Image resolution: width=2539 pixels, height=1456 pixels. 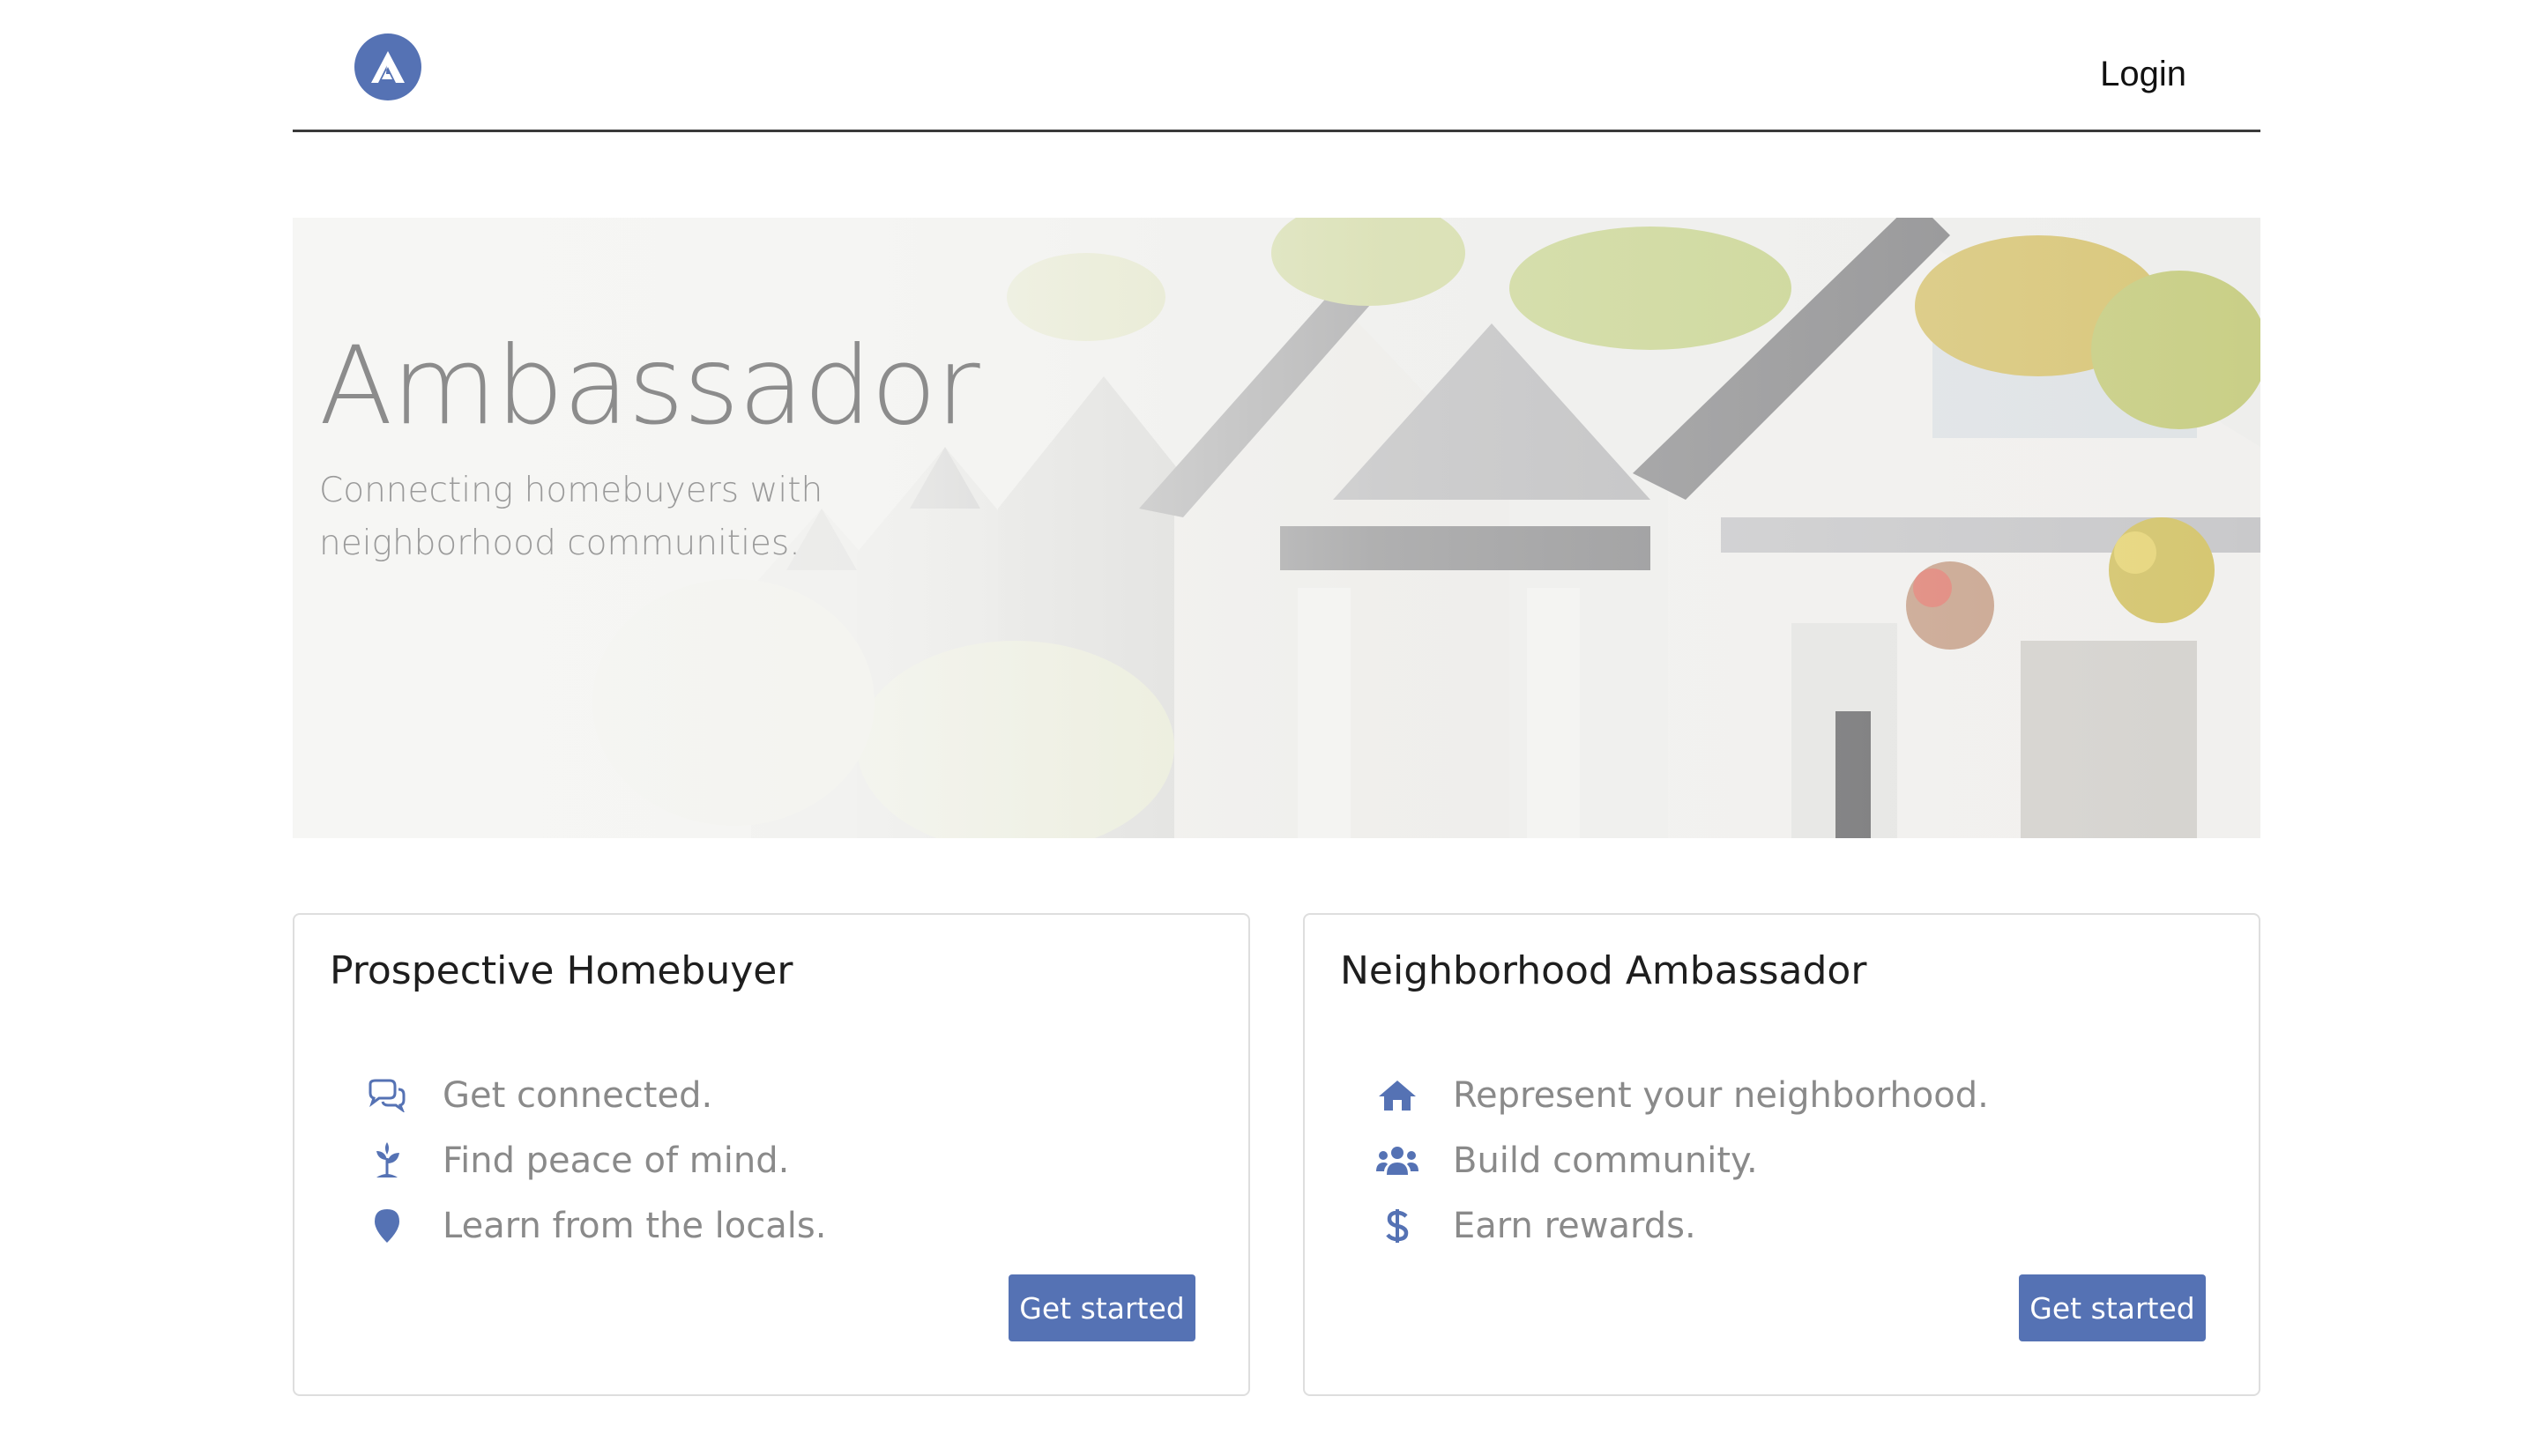 I want to click on feature-text: Learn from the locals., so click(x=635, y=1226).